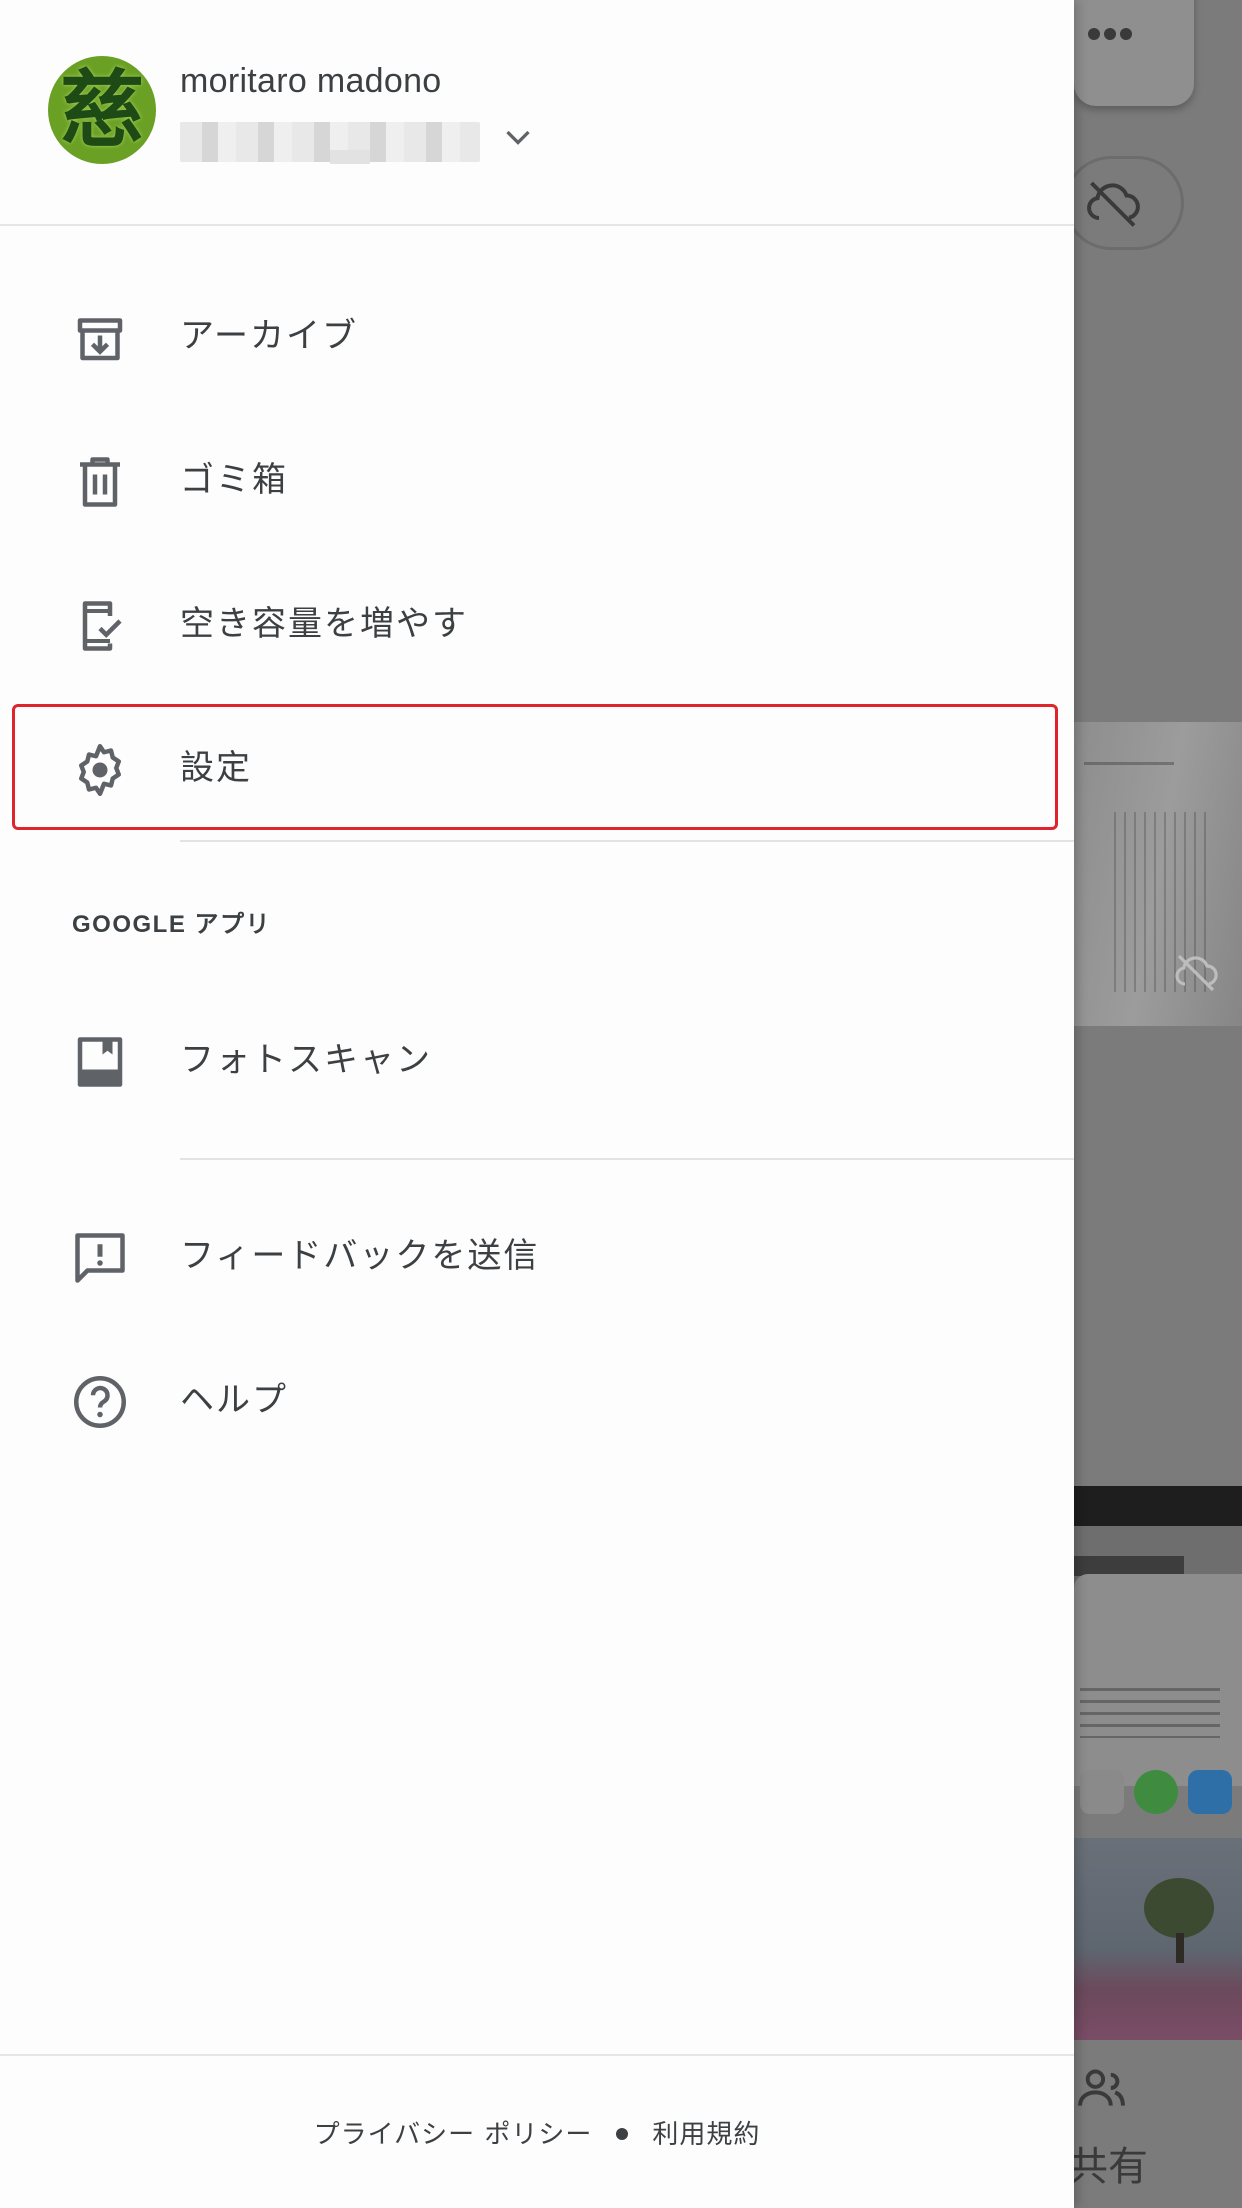  I want to click on archive-icon, so click(100, 339).